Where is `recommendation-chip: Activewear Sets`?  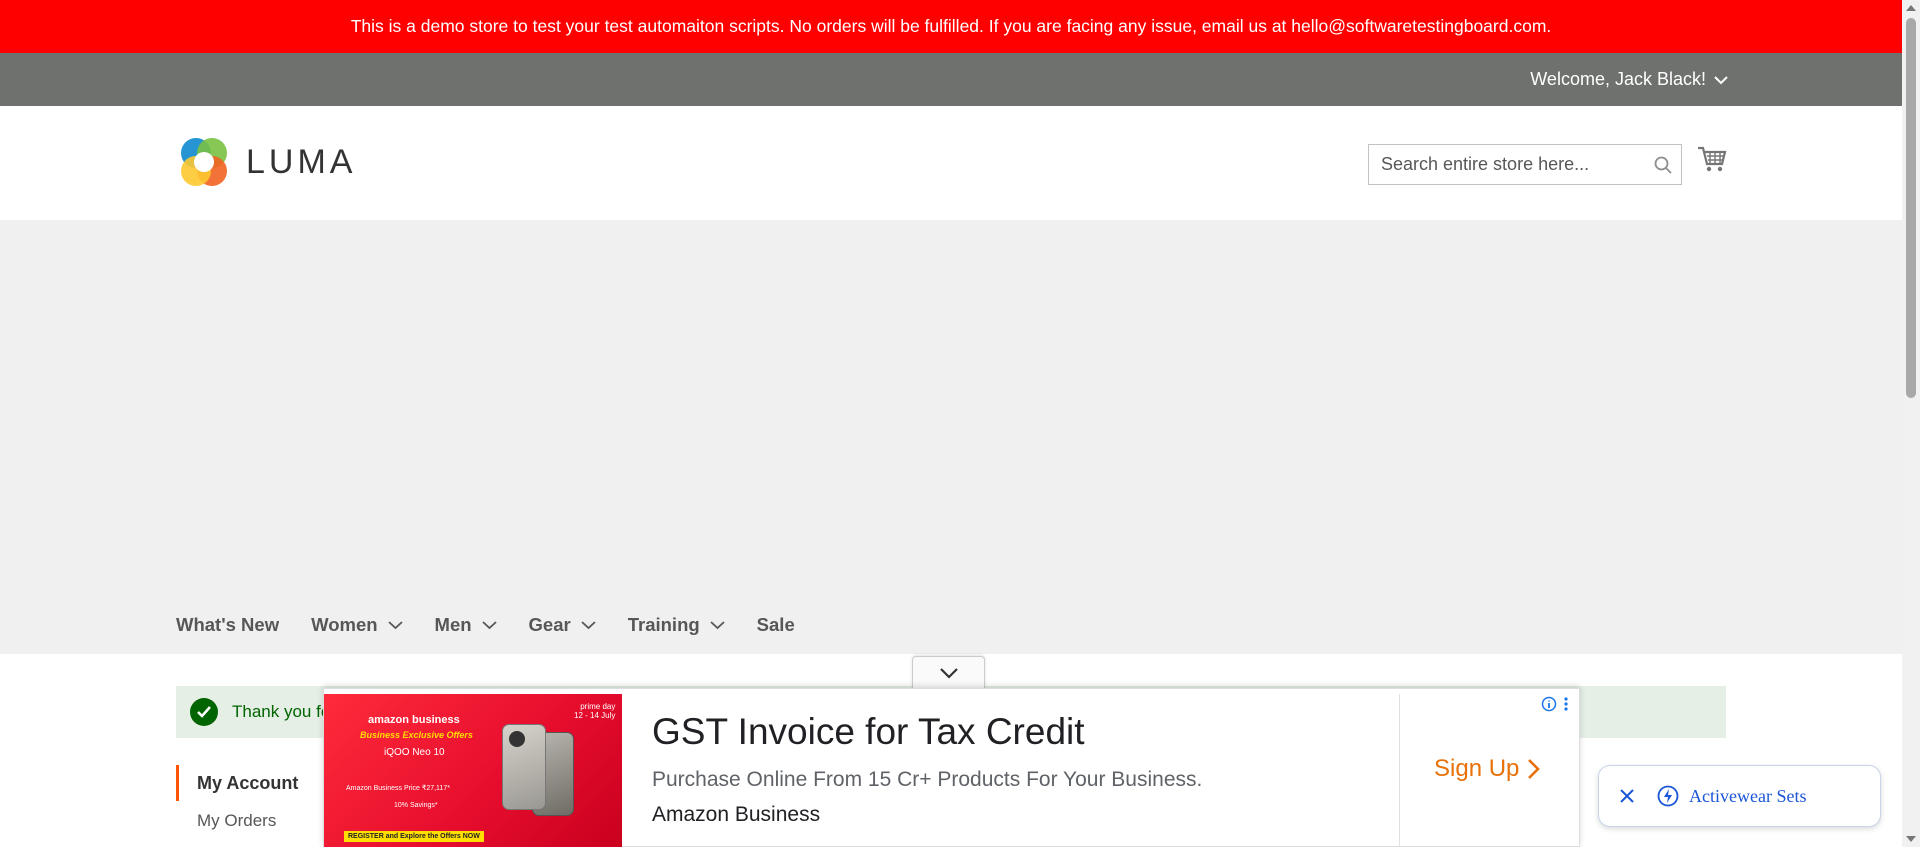 recommendation-chip: Activewear Sets is located at coordinates (1739, 796).